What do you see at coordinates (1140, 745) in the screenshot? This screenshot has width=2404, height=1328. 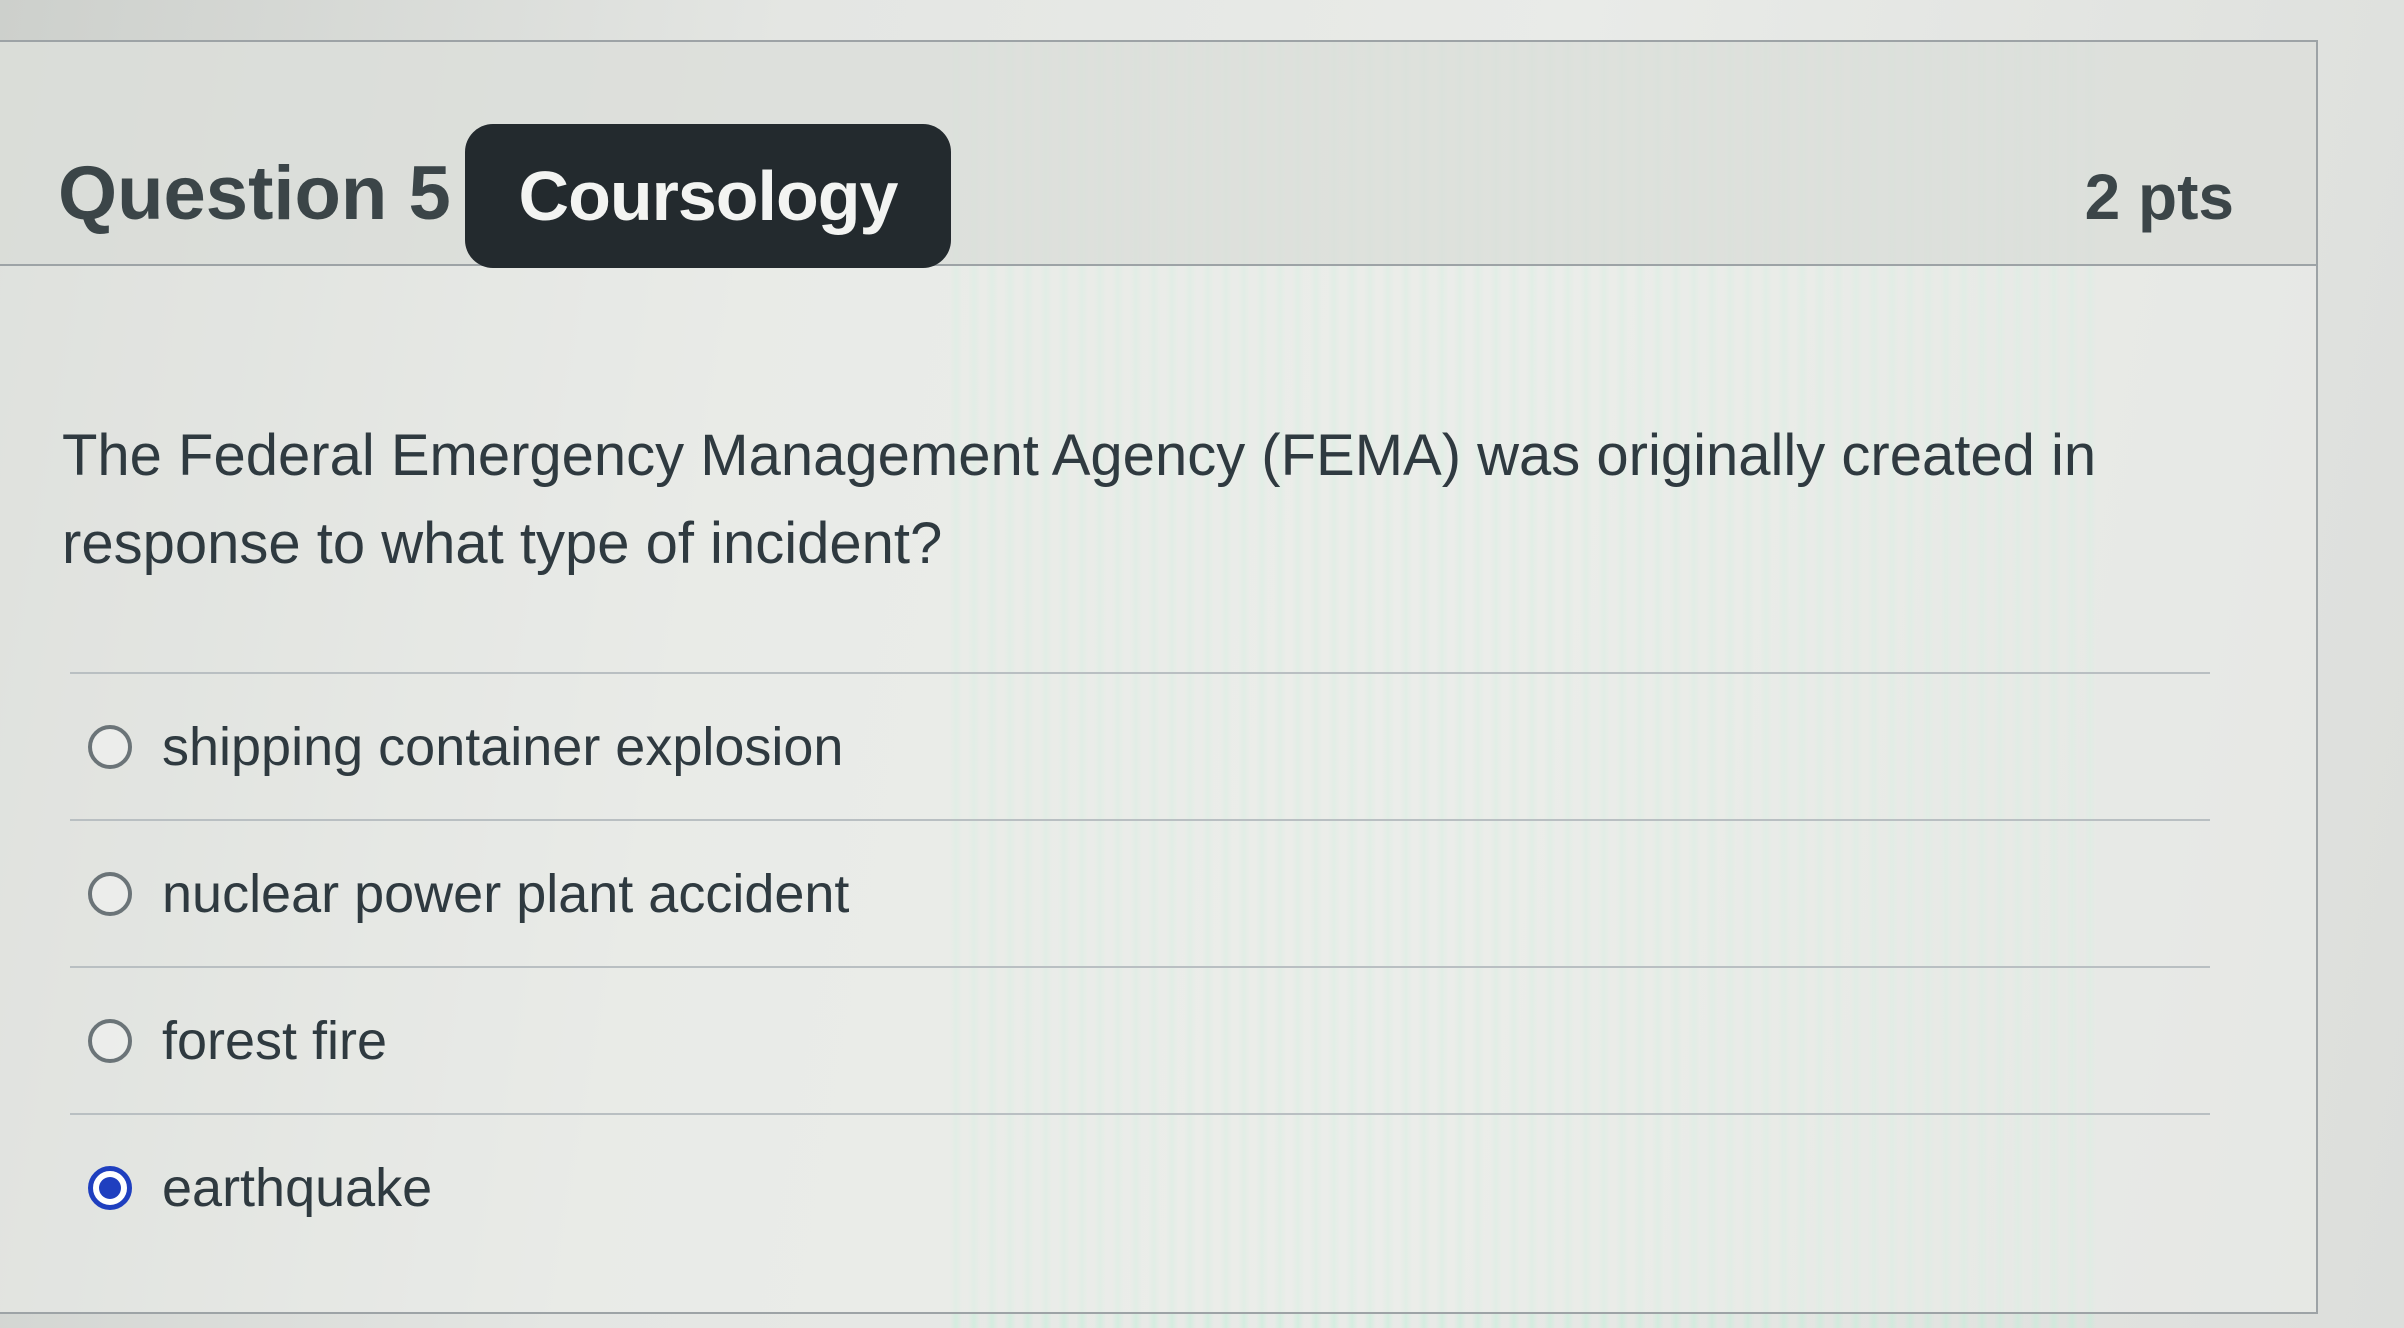 I see `answer-option: shipping container explosion` at bounding box center [1140, 745].